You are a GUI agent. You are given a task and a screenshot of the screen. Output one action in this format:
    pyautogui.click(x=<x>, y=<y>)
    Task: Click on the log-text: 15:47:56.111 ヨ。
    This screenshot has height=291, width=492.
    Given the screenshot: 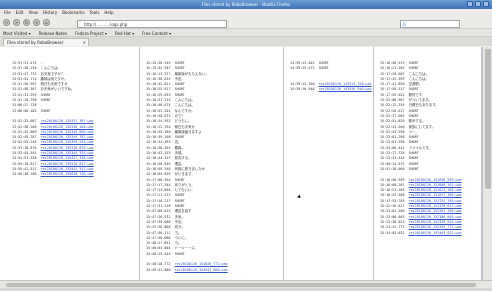 What is the action you would take?
    pyautogui.click(x=164, y=232)
    